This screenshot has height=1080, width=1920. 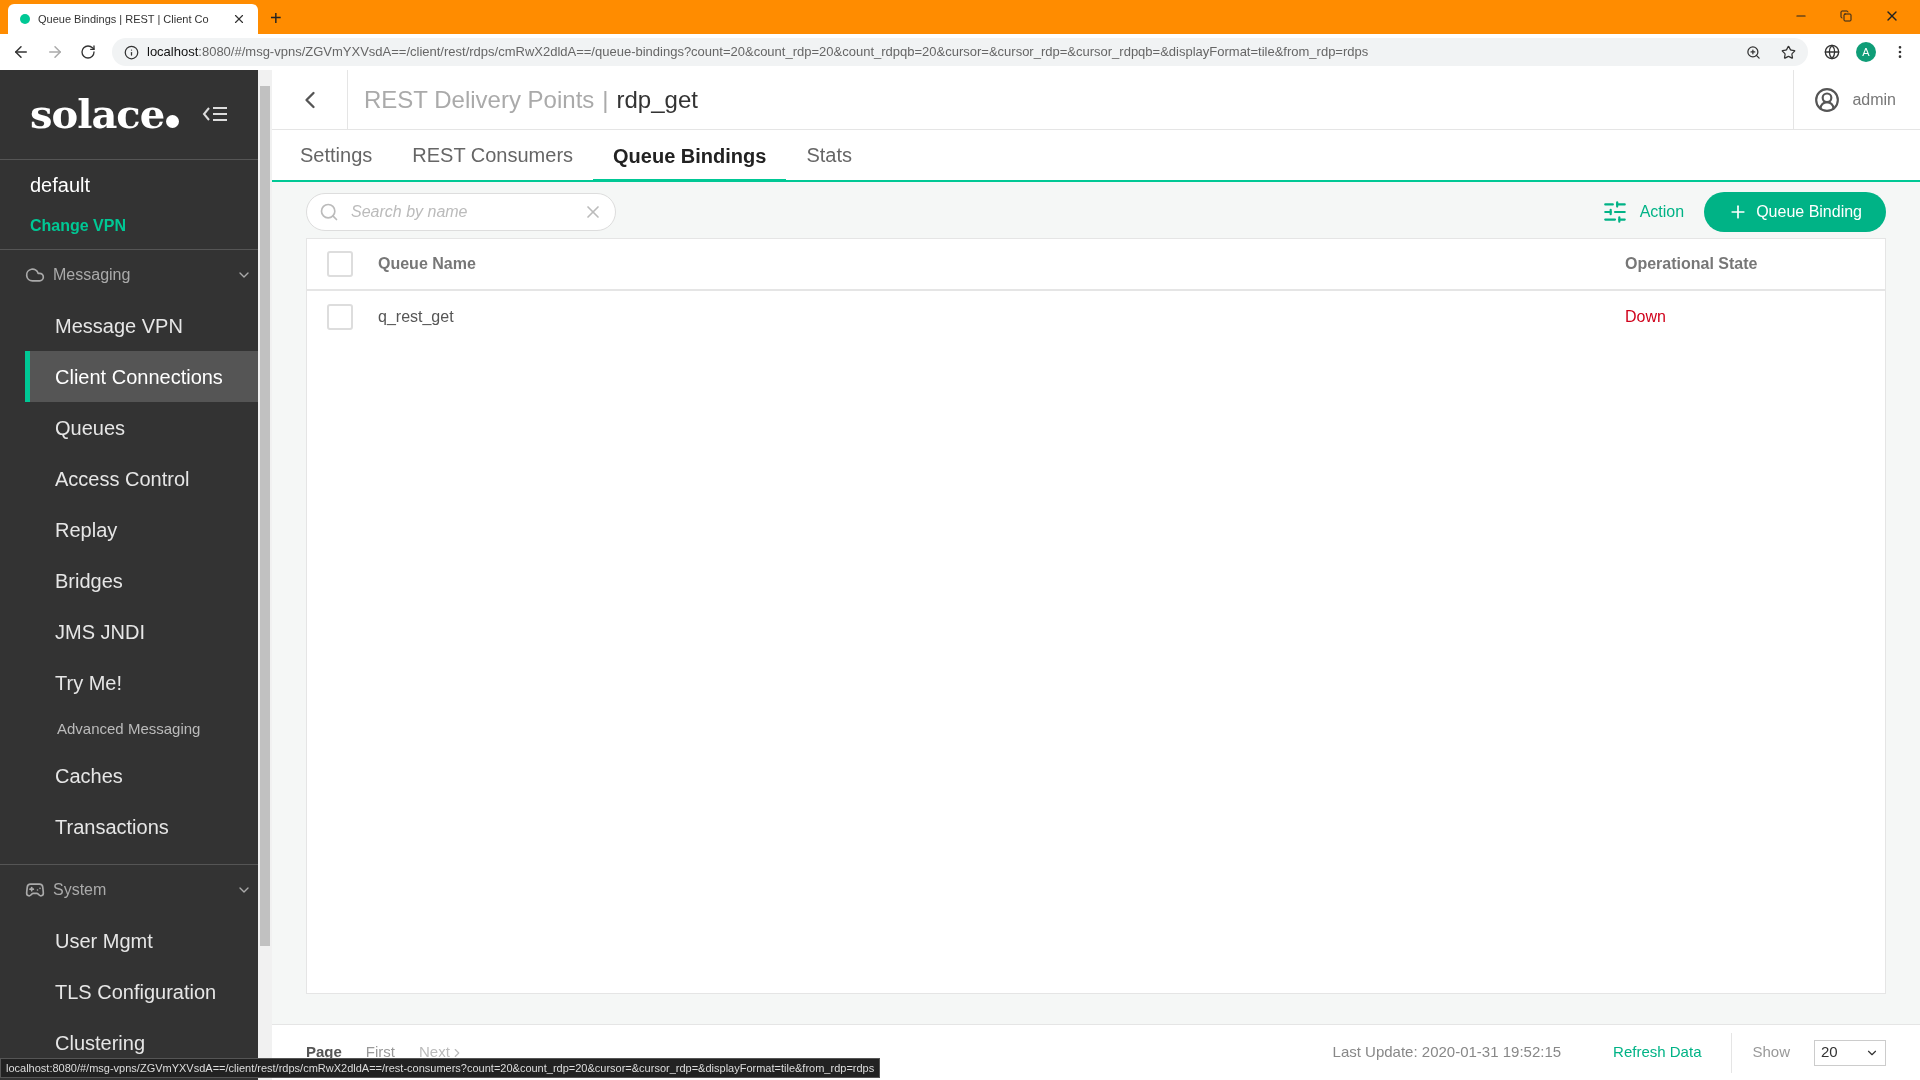 I want to click on column-header: Queue Name, so click(x=1001, y=264).